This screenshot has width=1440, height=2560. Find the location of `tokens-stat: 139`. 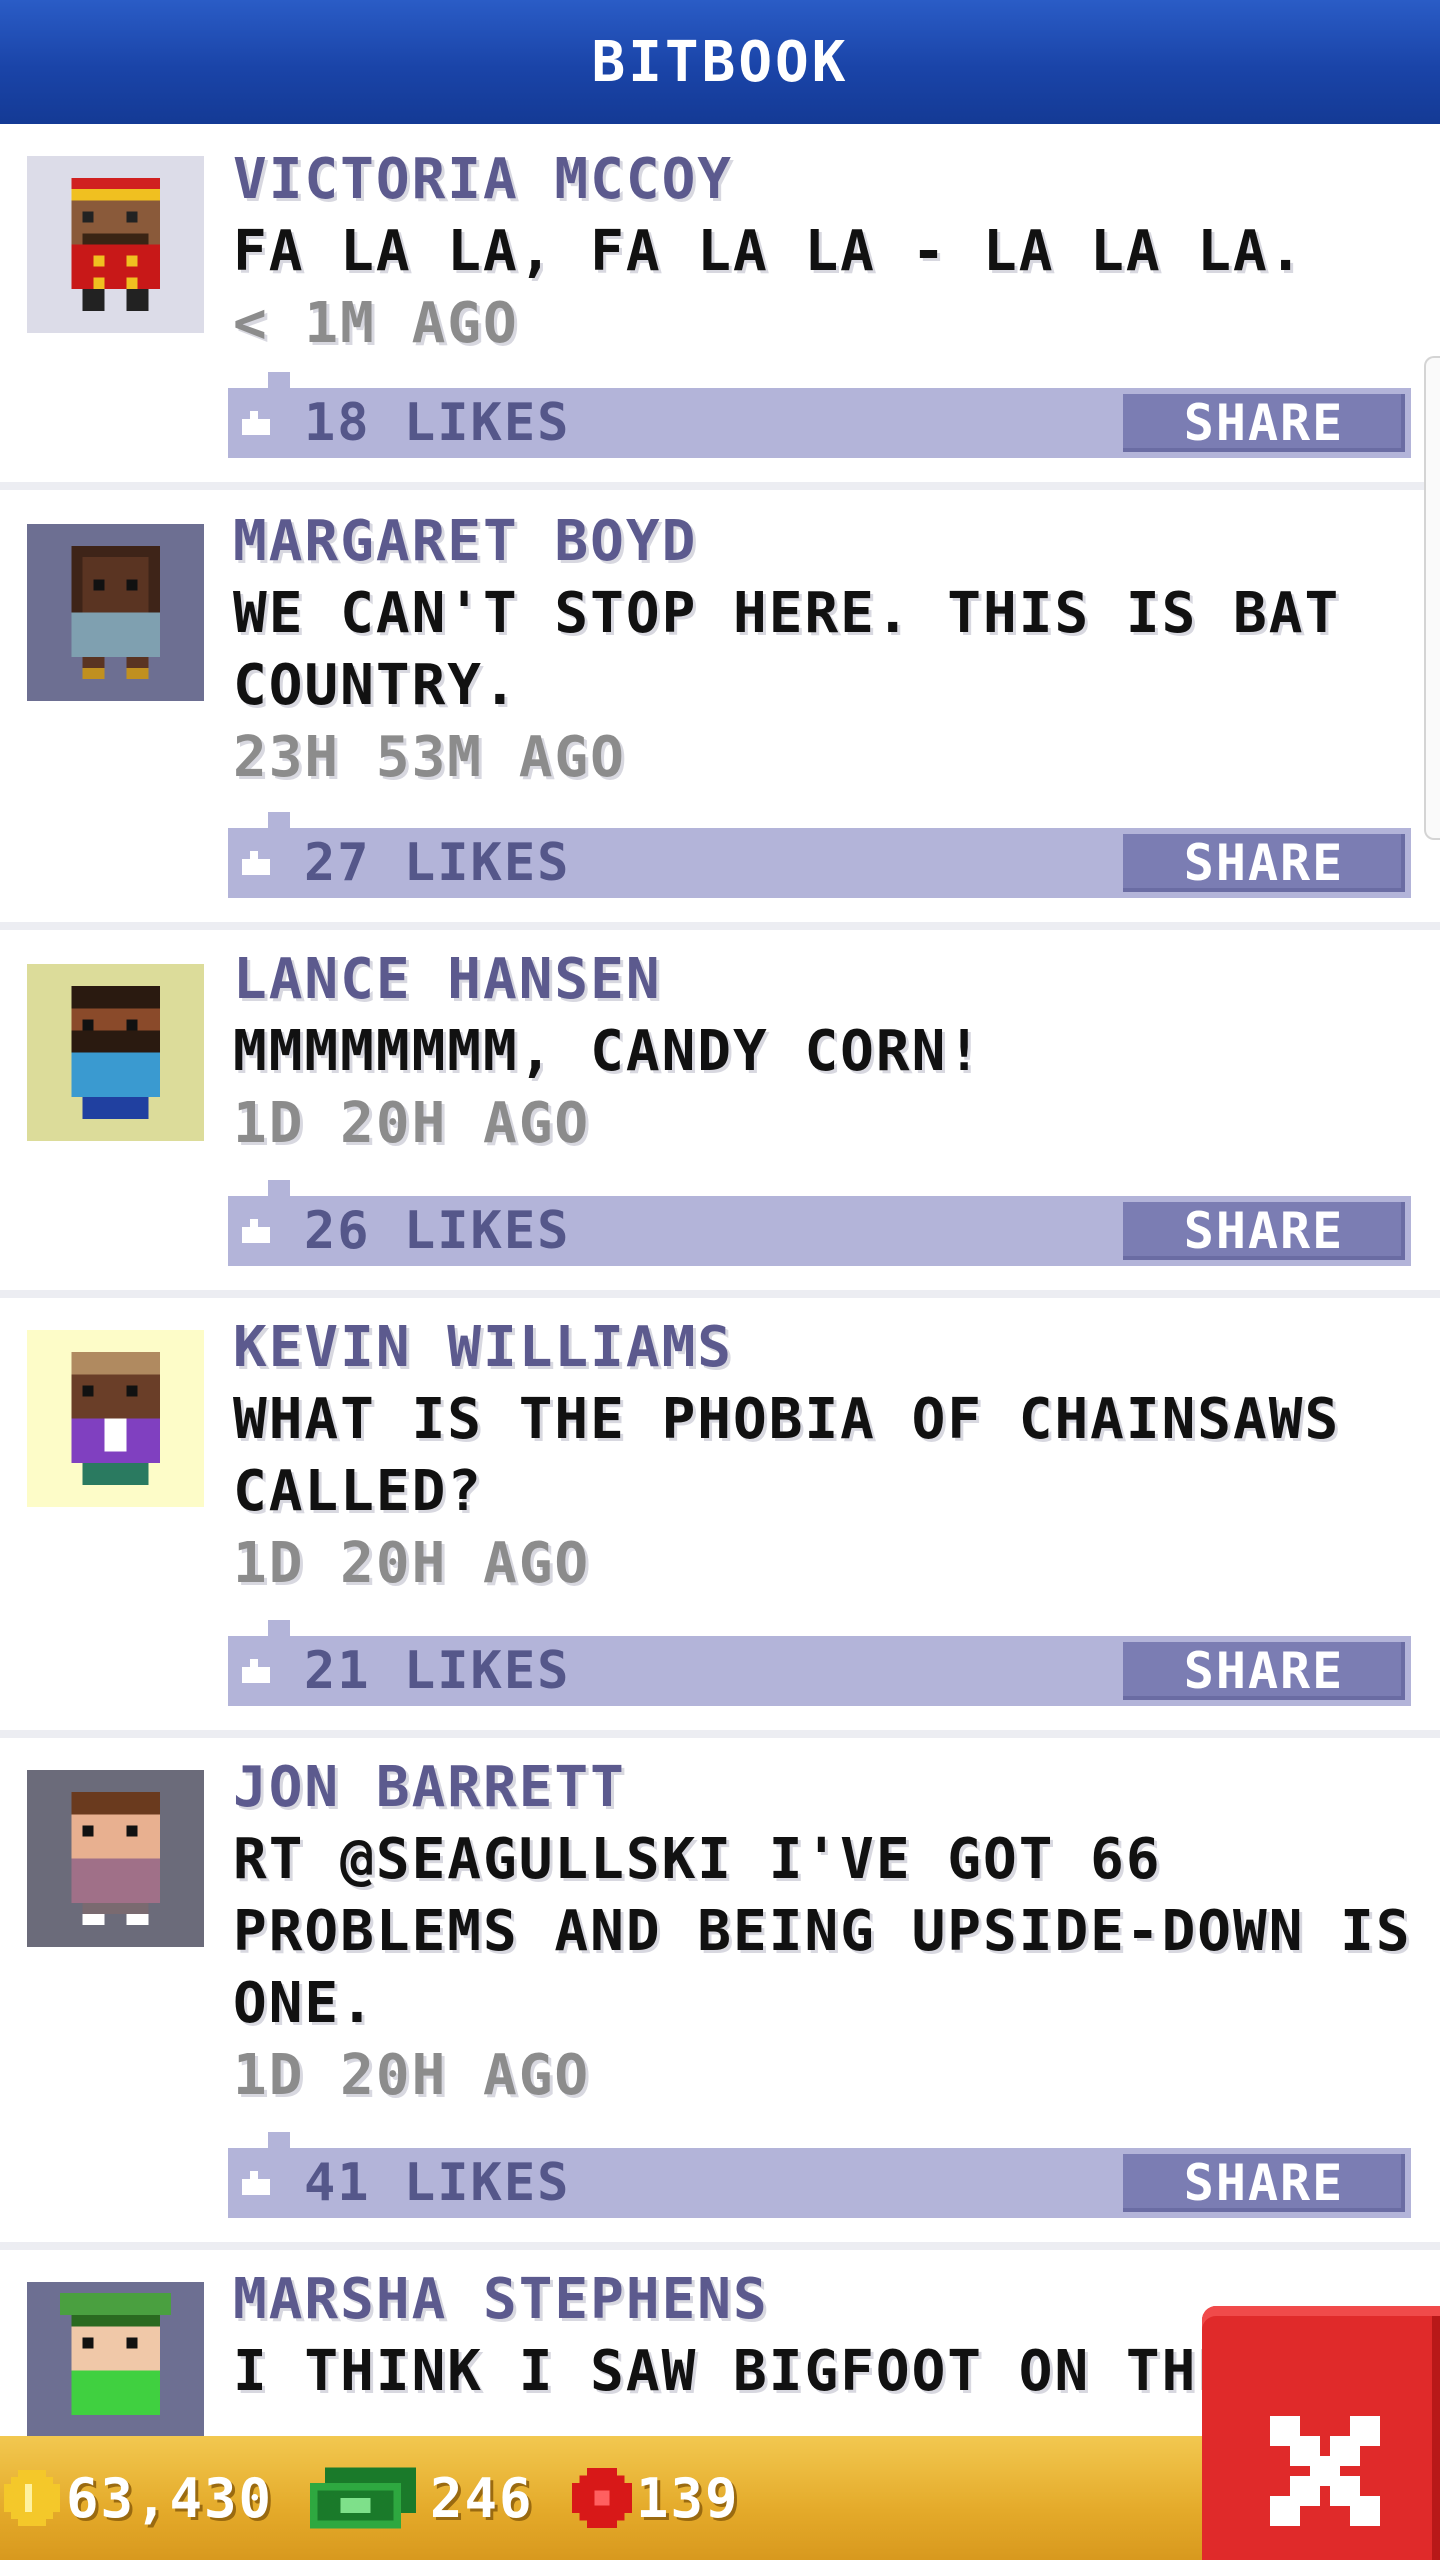

tokens-stat: 139 is located at coordinates (656, 2498).